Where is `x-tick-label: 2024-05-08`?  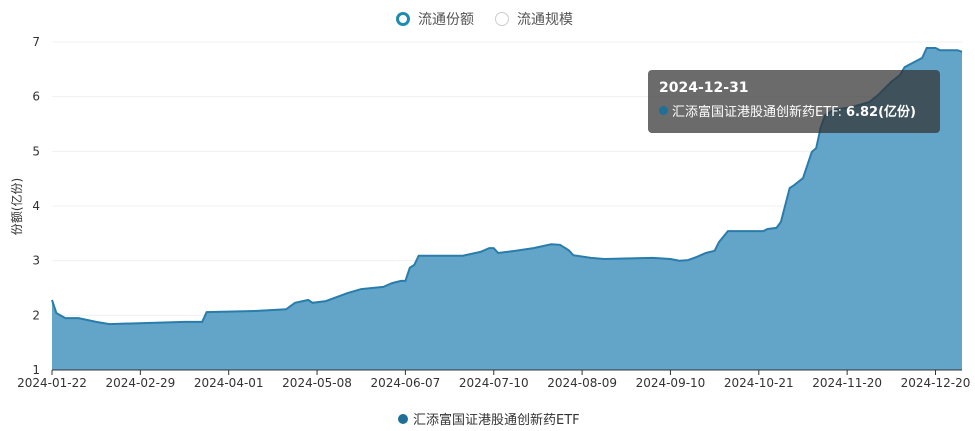
x-tick-label: 2024-05-08 is located at coordinates (317, 383).